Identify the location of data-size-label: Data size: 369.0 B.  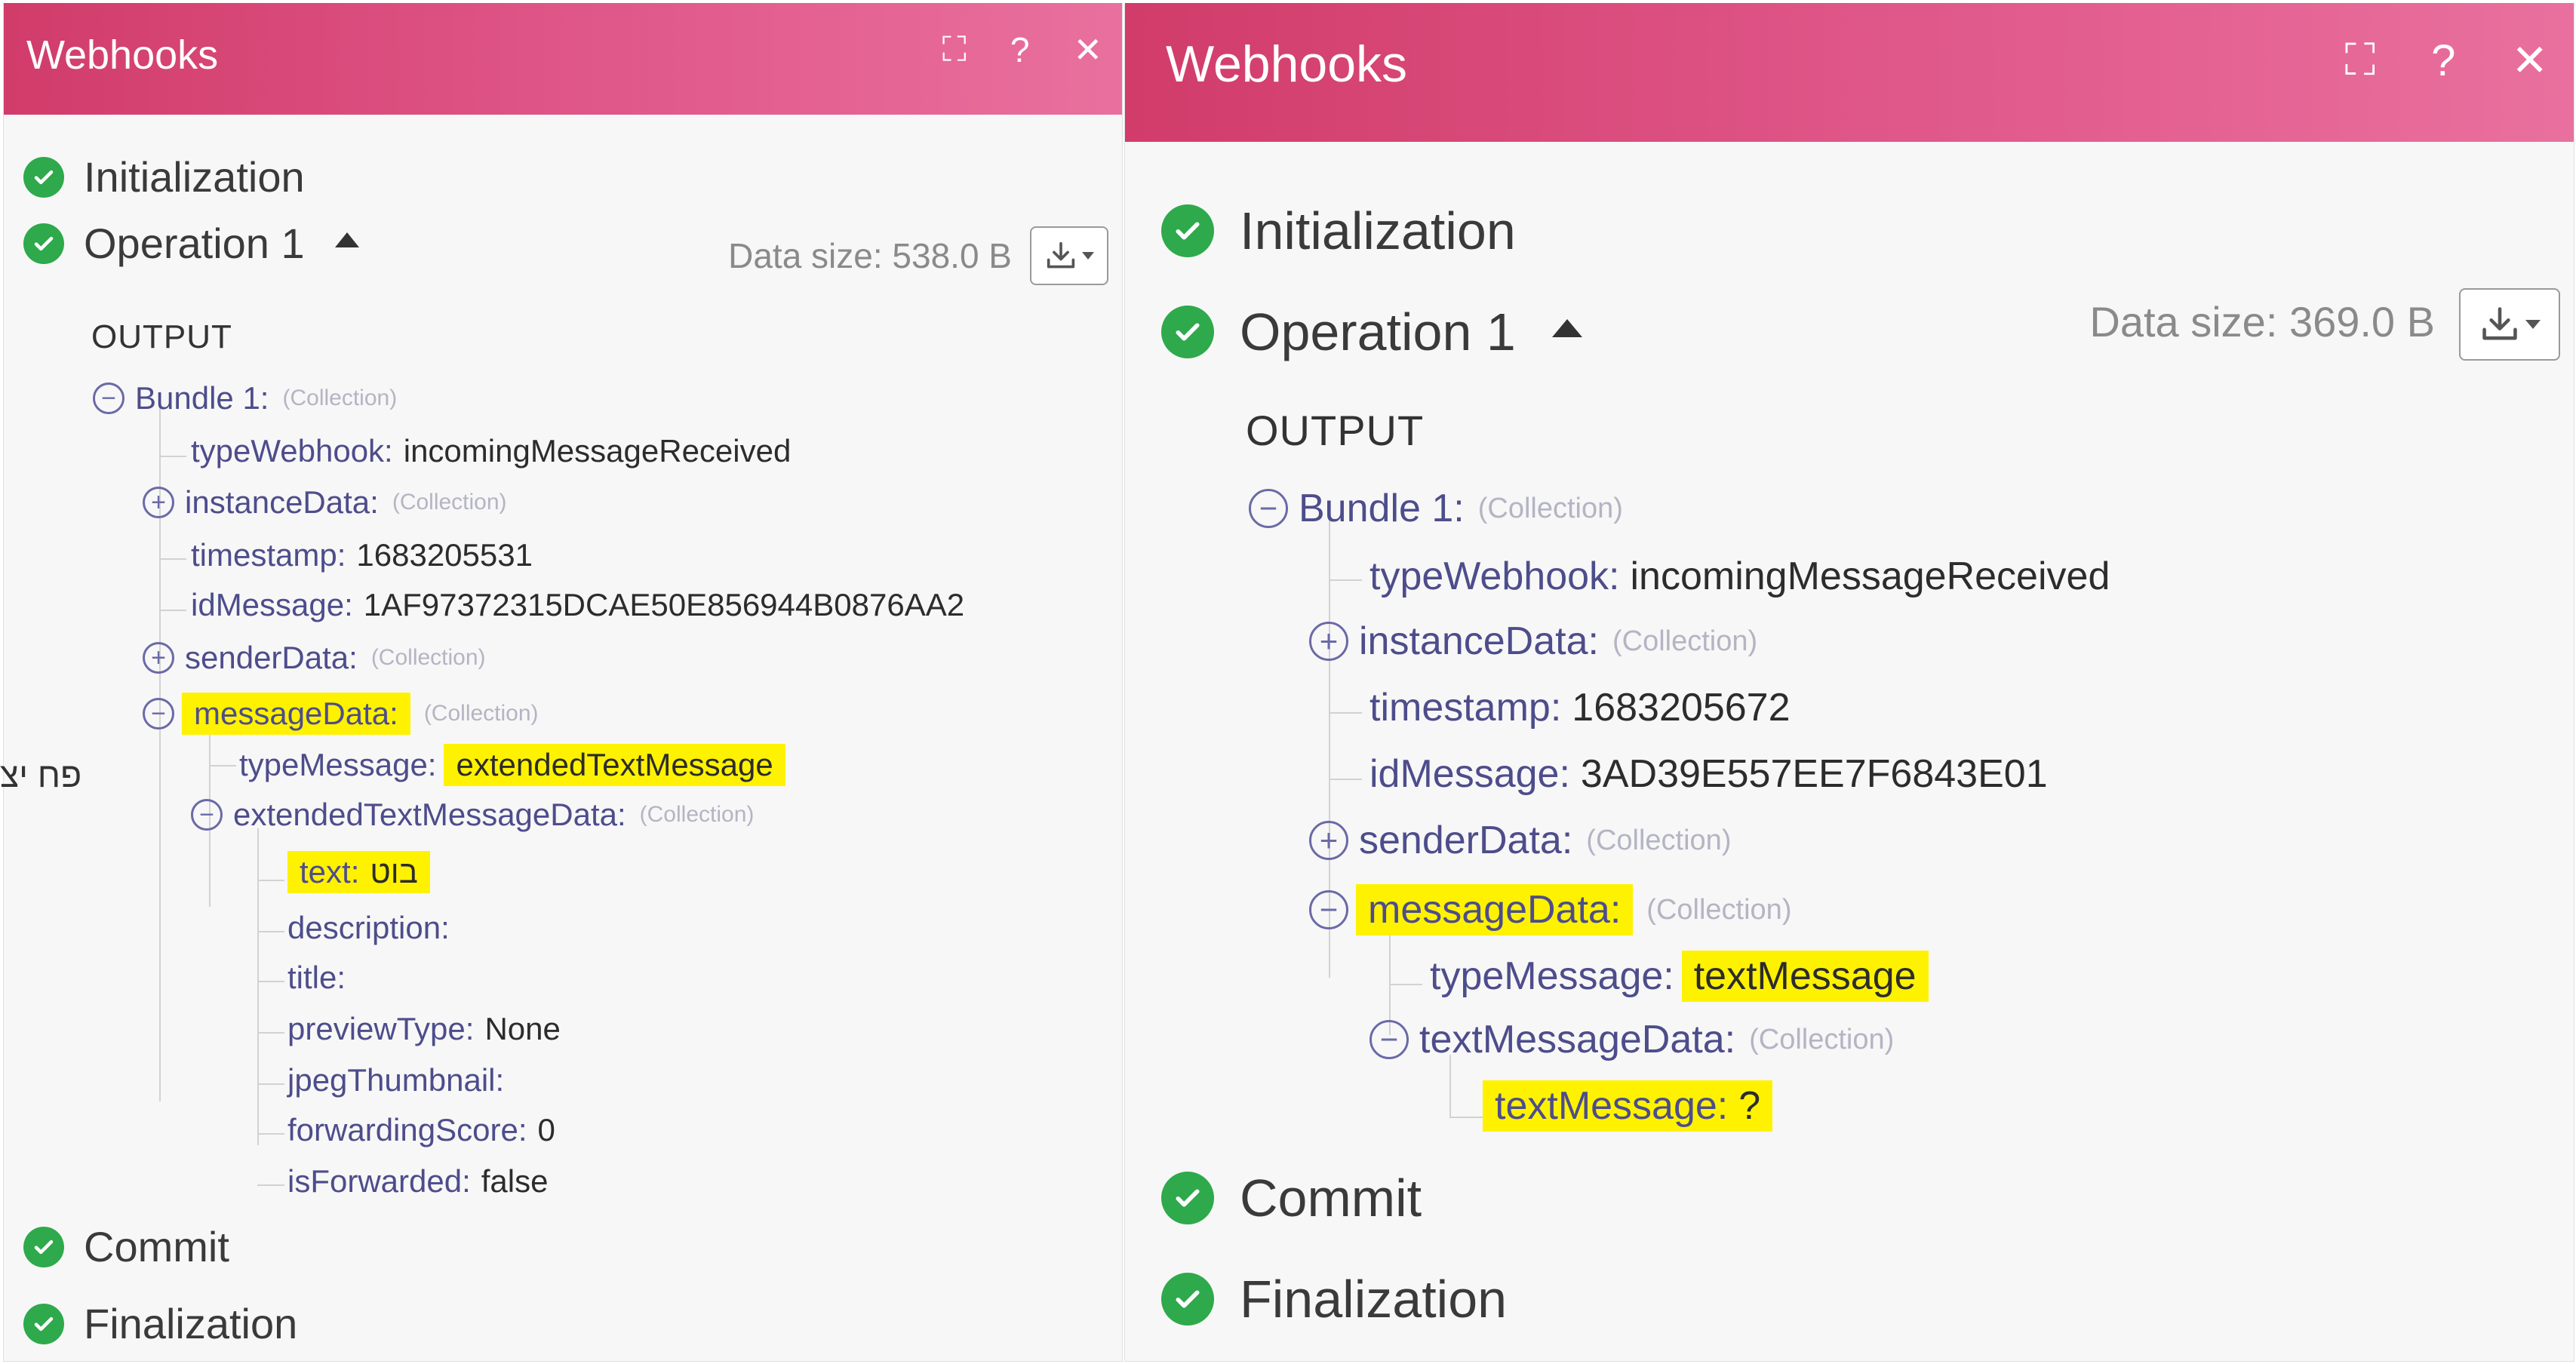
(2262, 322).